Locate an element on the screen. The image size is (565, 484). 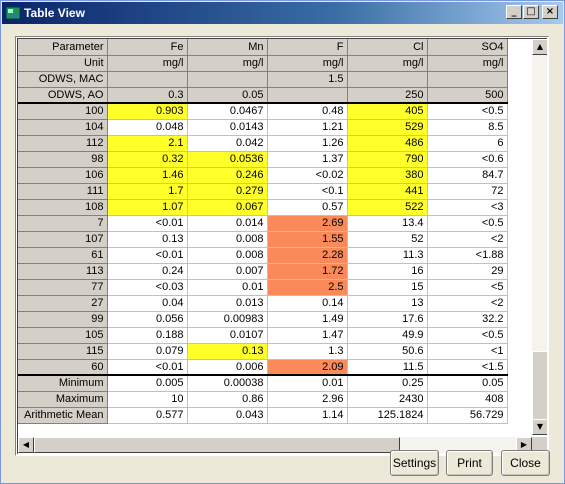
standard-row: Unit mg/l mg/l mg/l mg/l mg/l is located at coordinates (263, 63).